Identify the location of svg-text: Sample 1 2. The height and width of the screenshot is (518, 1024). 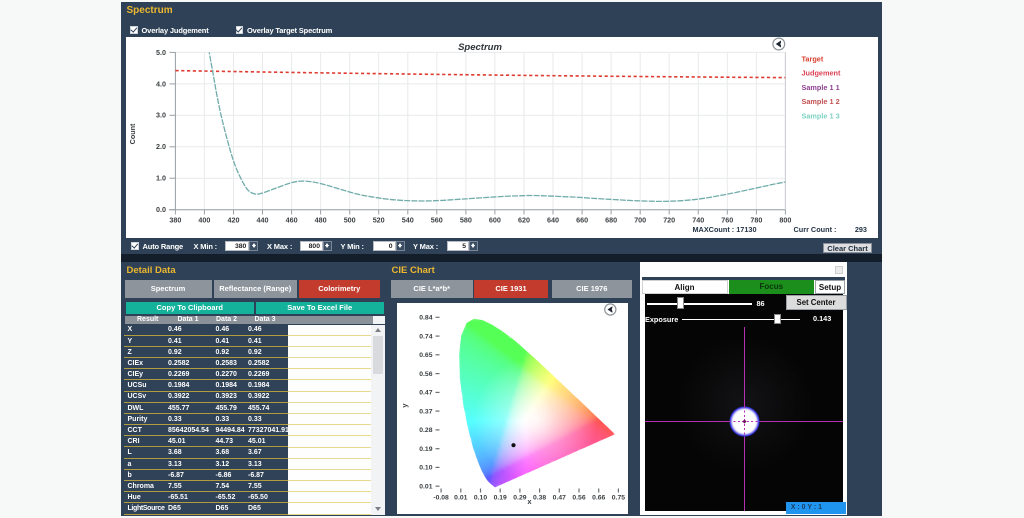
(821, 101).